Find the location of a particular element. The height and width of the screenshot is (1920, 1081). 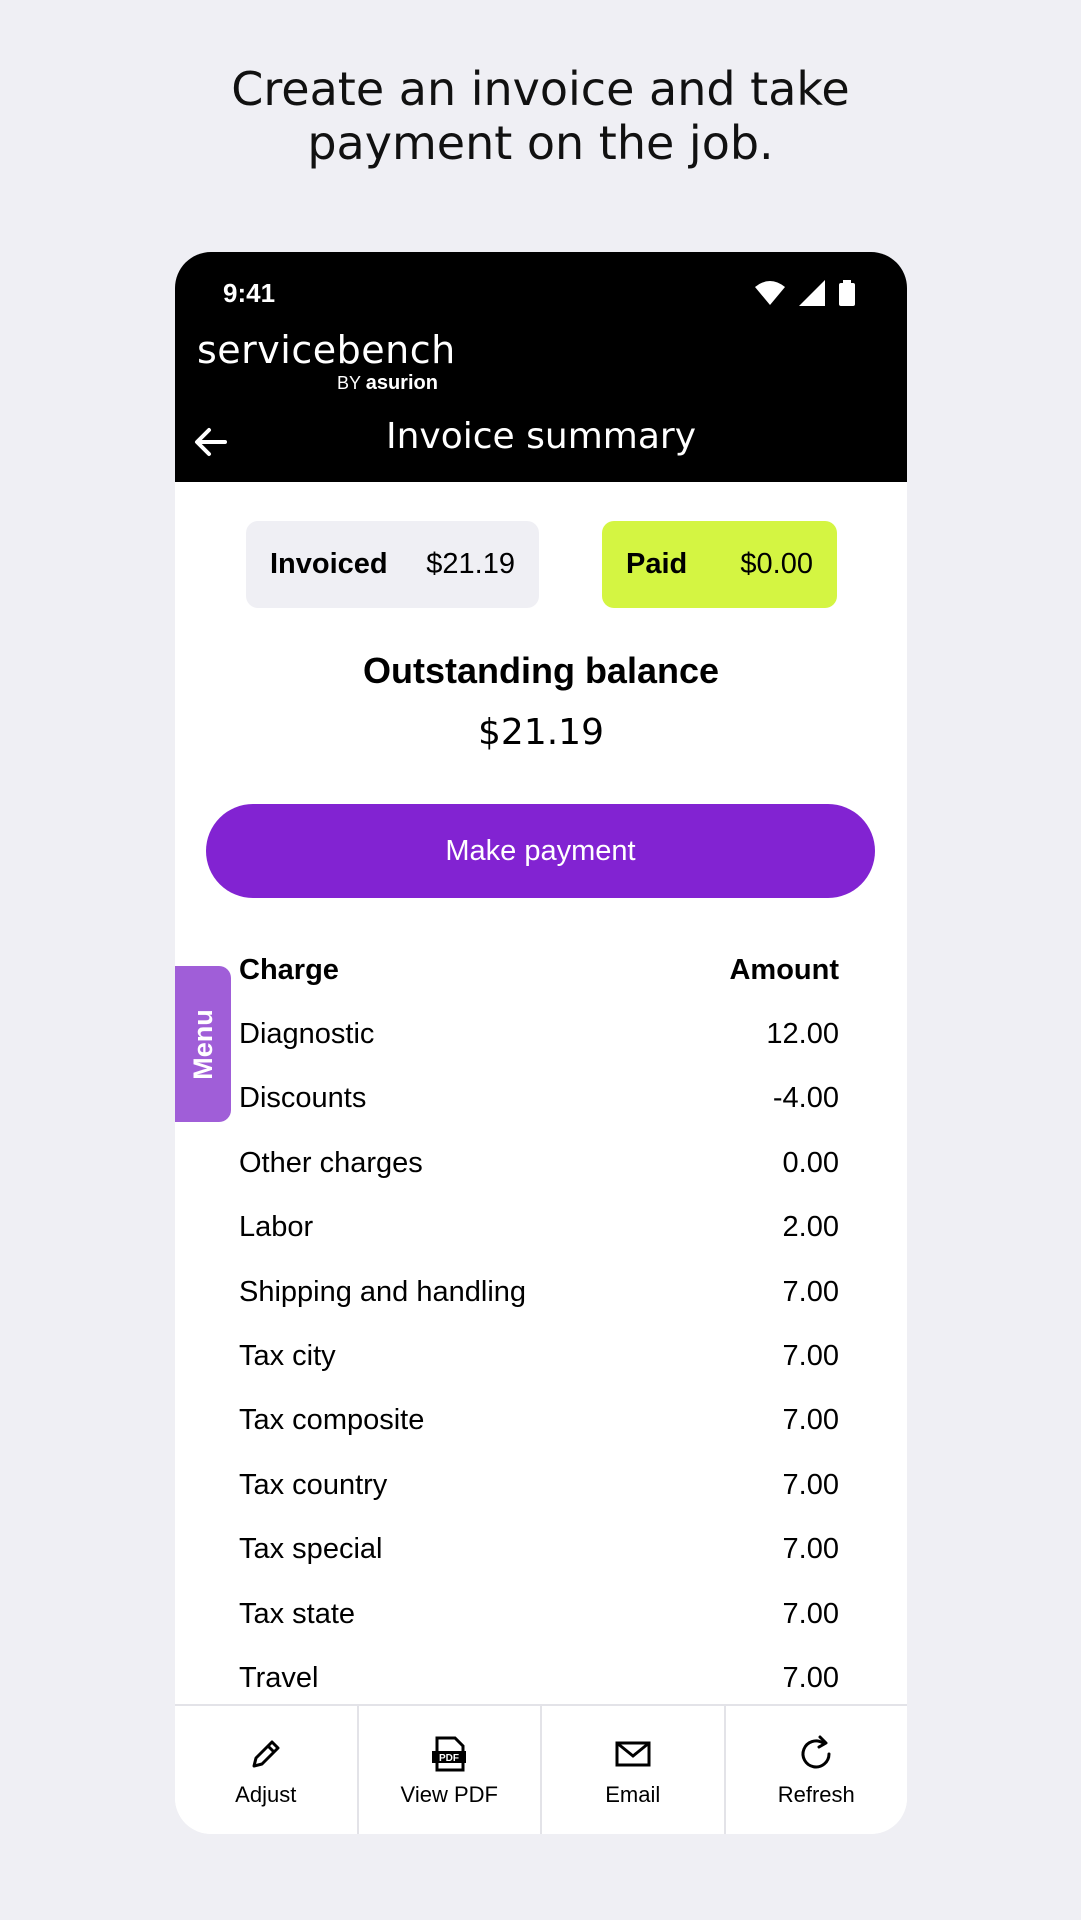

logo-parent: asurion is located at coordinates (401, 383).